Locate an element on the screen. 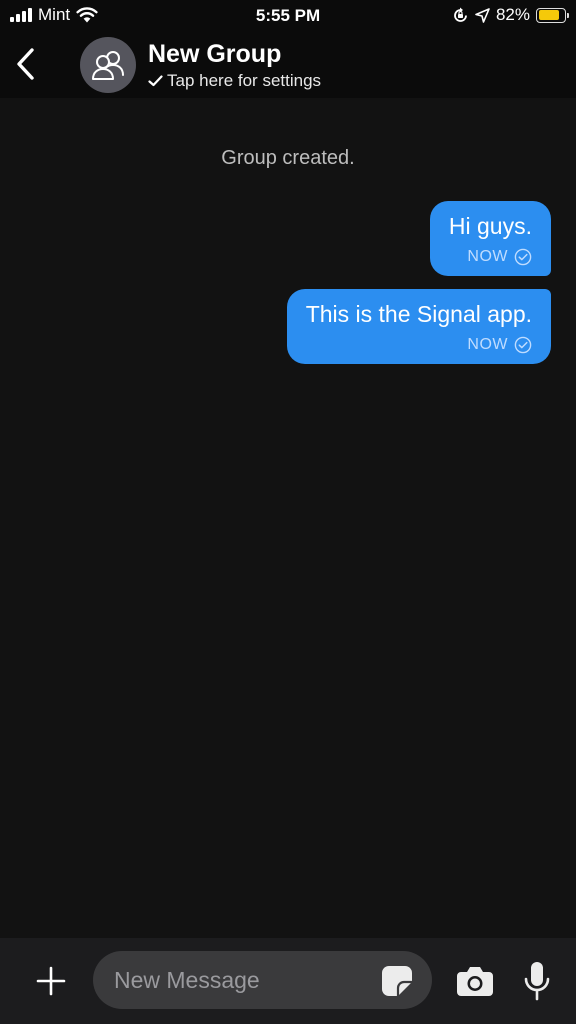 The height and width of the screenshot is (1024, 576). camera-button is located at coordinates (475, 981).